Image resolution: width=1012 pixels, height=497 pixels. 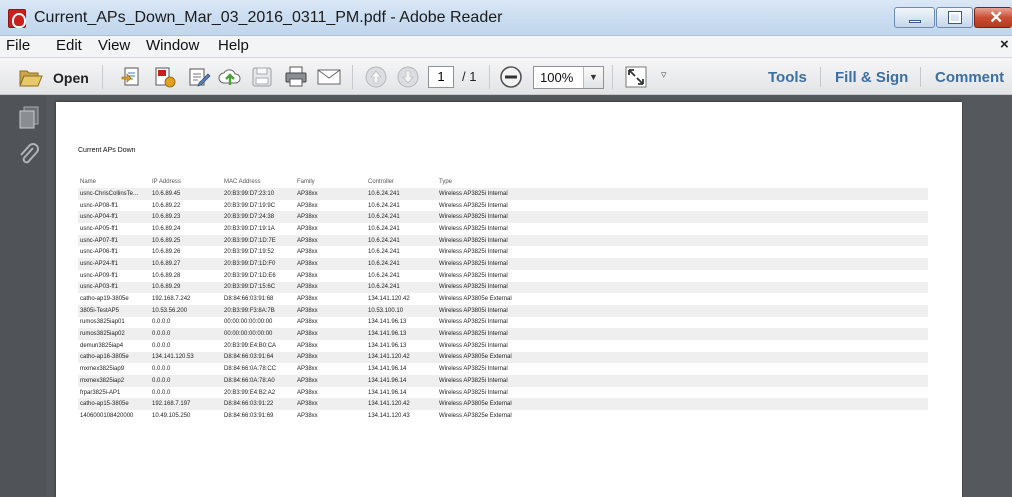 I want to click on save-icon, so click(x=262, y=77).